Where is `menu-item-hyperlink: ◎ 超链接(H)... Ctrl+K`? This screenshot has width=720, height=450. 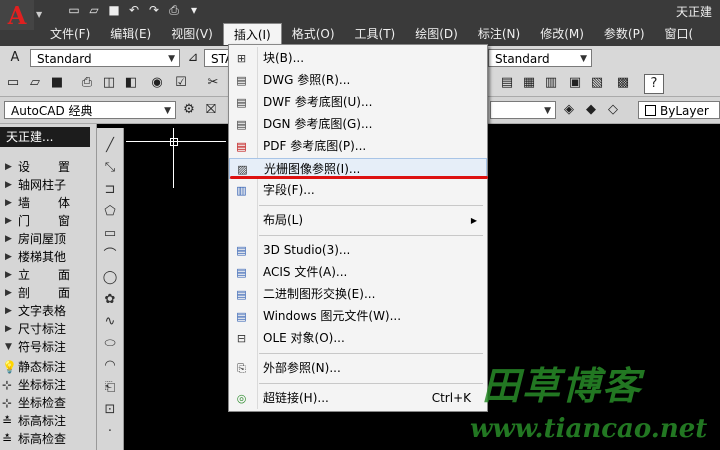 menu-item-hyperlink: ◎ 超链接(H)... Ctrl+K is located at coordinates (358, 398).